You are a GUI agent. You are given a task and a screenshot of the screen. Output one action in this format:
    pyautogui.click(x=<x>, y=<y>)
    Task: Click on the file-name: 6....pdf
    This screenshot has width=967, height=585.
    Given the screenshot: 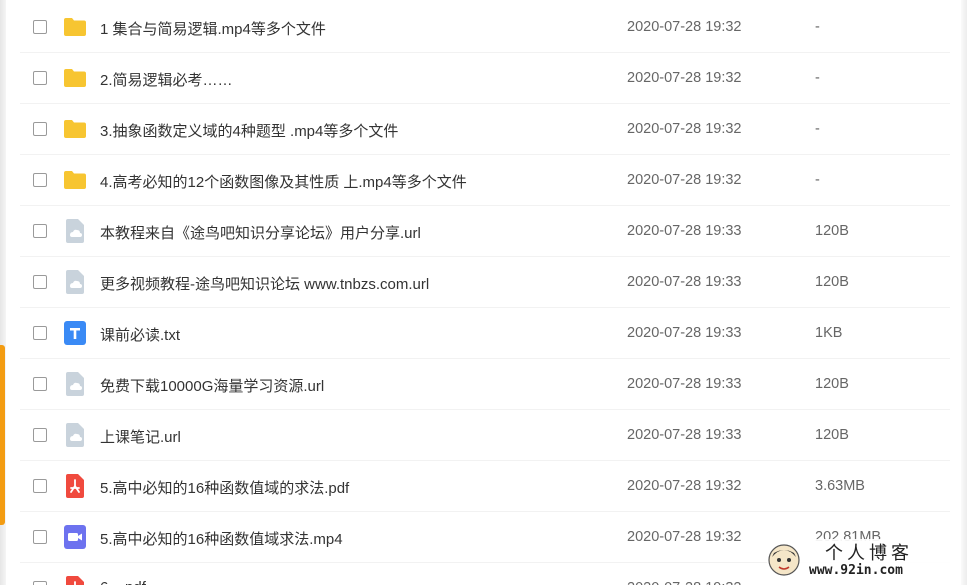 What is the action you would take?
    pyautogui.click(x=123, y=582)
    